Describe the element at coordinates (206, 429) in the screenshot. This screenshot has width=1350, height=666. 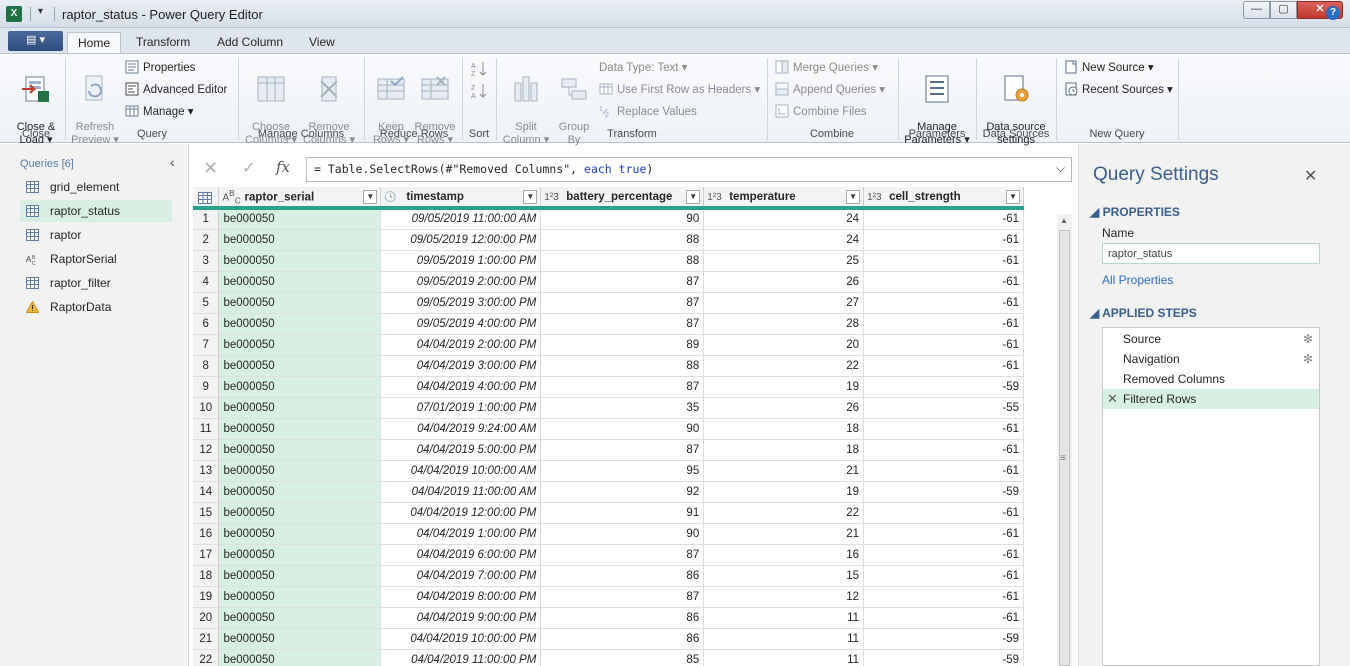
I see `row-number: 11` at that location.